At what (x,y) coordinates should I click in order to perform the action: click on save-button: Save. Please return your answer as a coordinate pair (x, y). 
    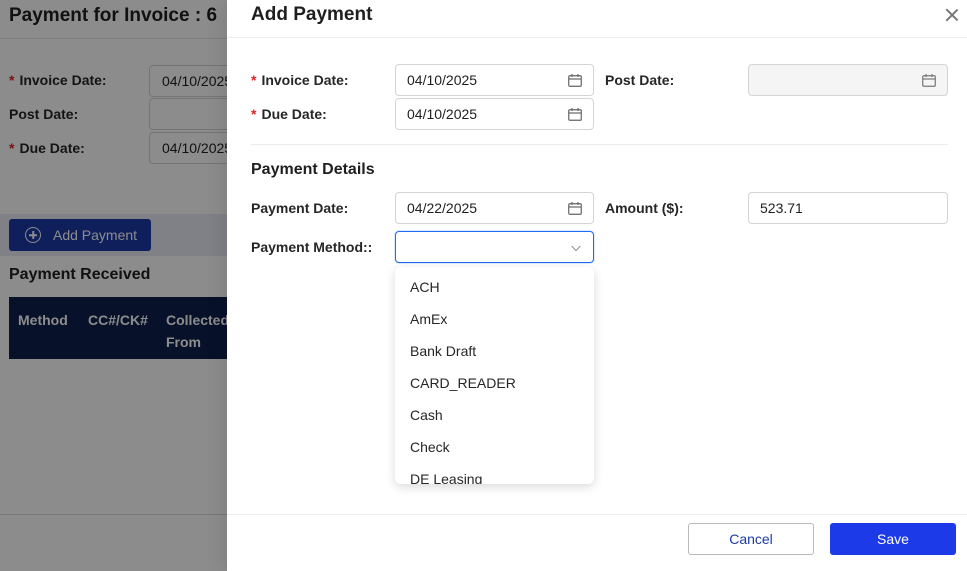
    Looking at the image, I should click on (893, 539).